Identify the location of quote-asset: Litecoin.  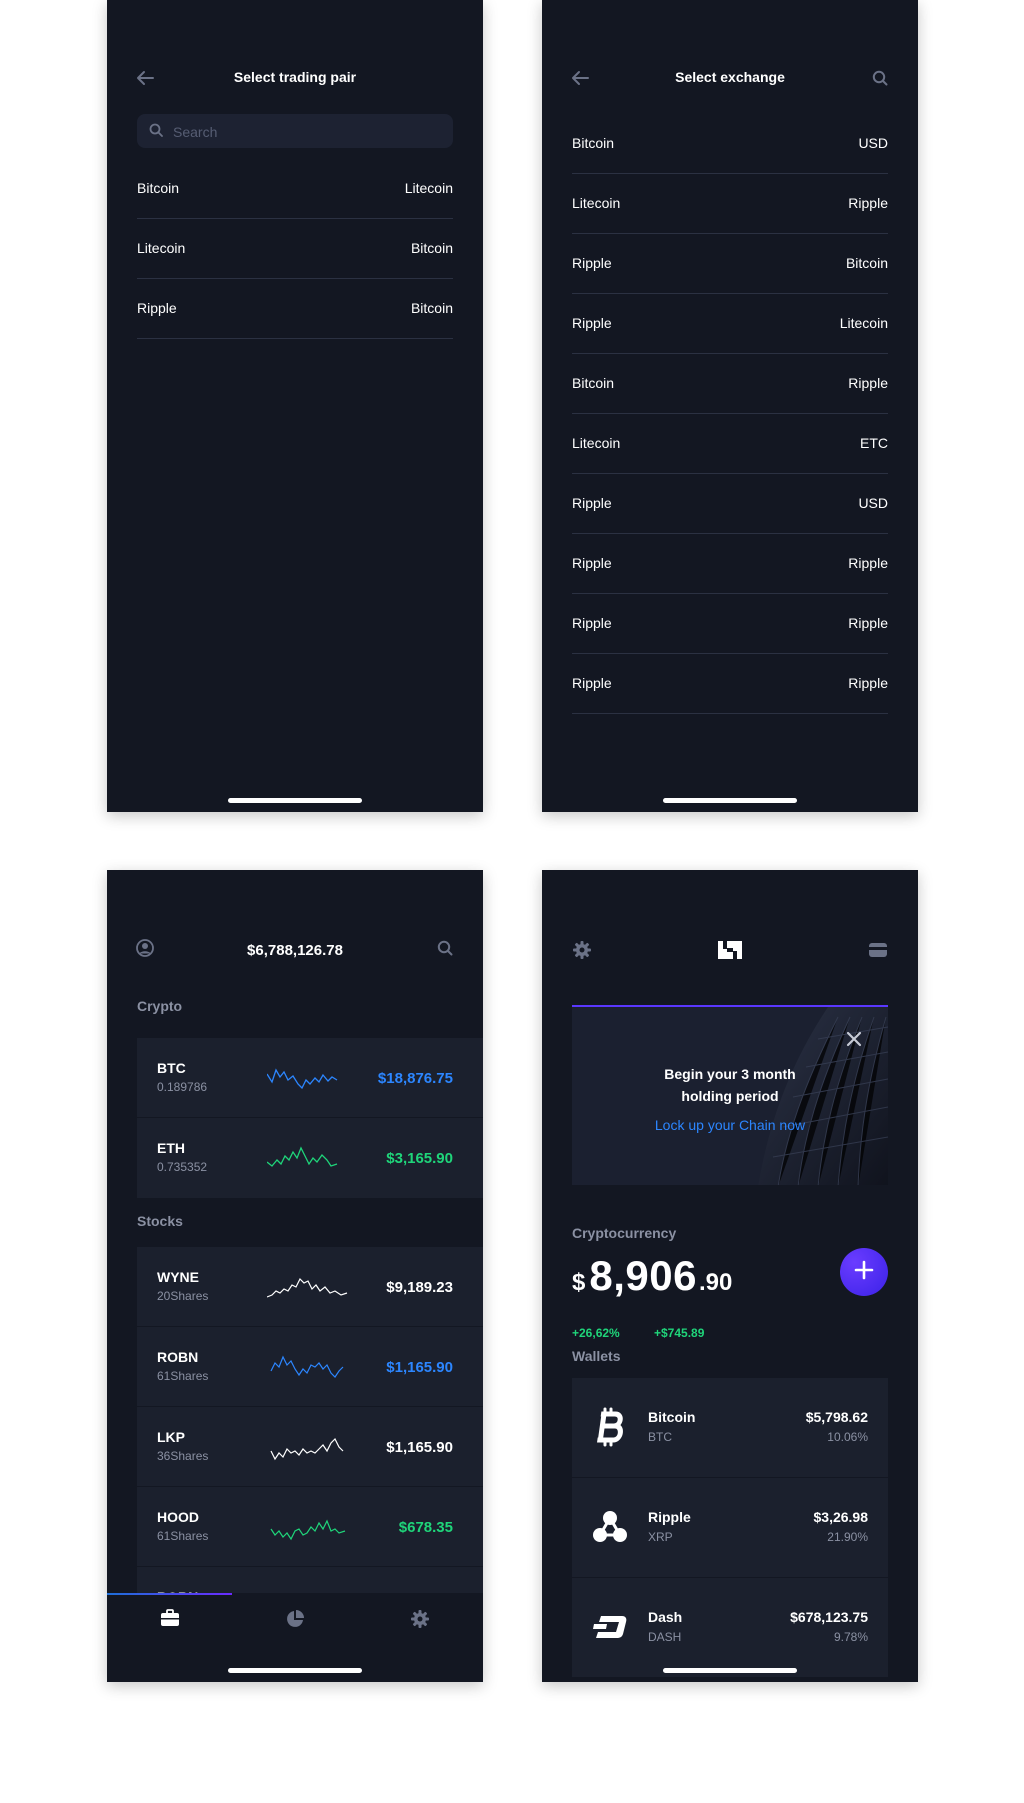
(428, 188).